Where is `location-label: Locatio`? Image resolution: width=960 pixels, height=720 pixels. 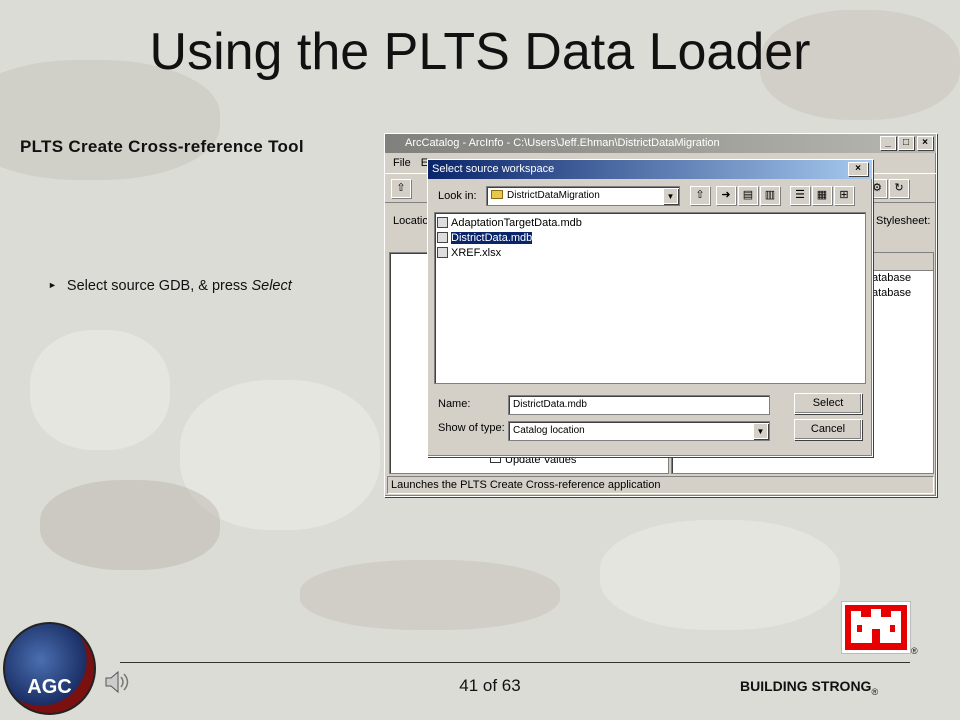 location-label: Locatio is located at coordinates (411, 221).